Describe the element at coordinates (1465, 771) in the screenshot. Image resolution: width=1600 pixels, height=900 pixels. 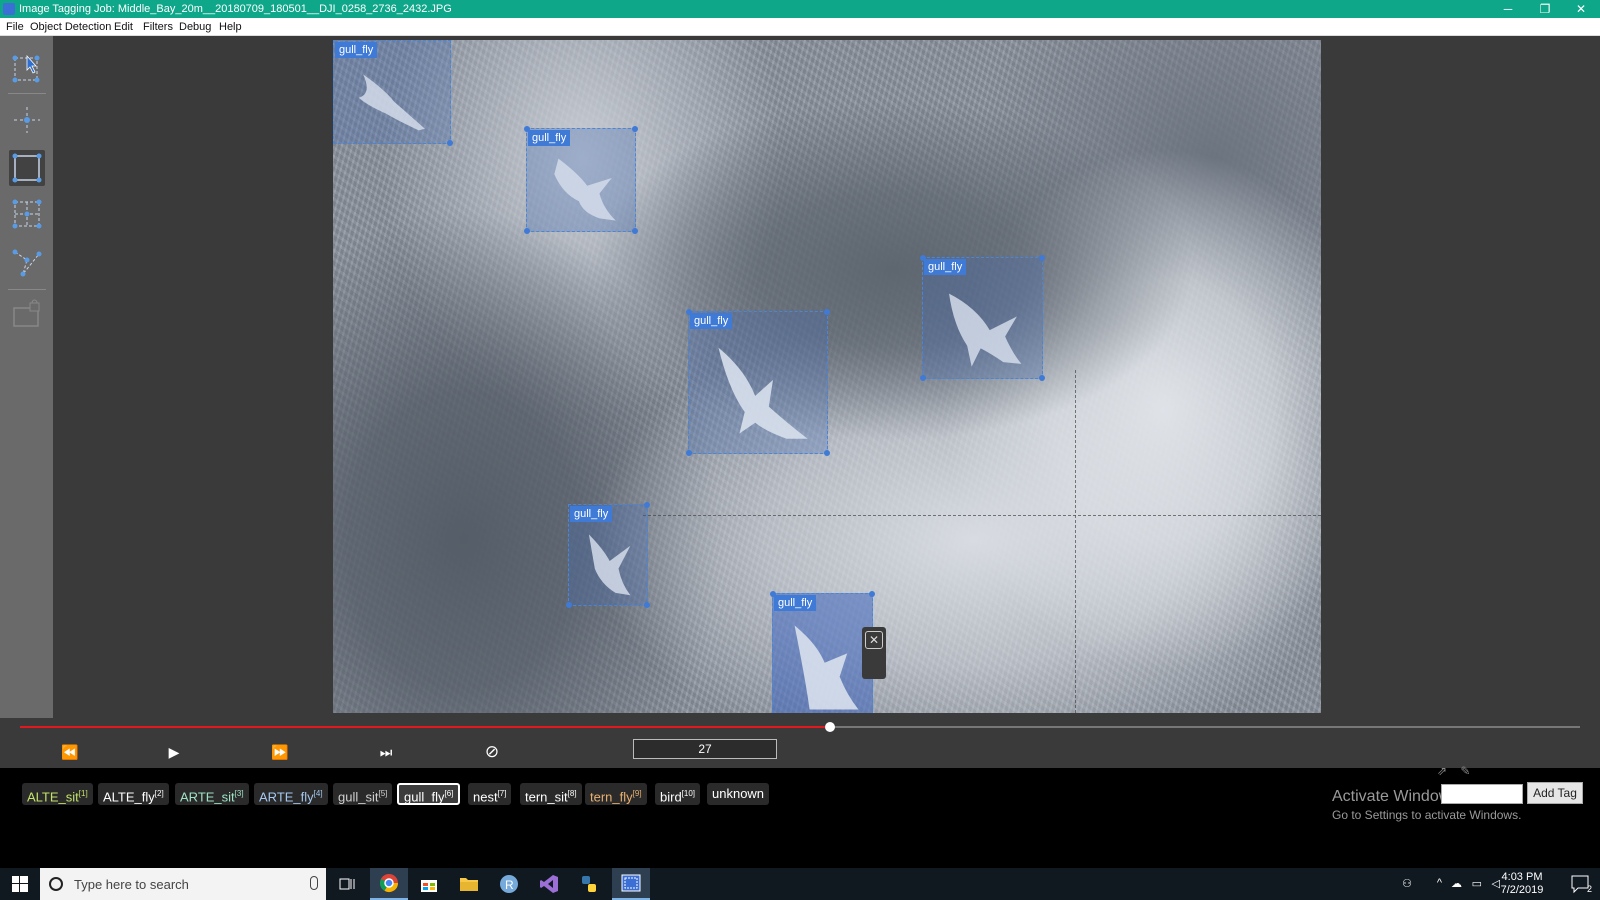
I see `pin-icon: ✎` at that location.